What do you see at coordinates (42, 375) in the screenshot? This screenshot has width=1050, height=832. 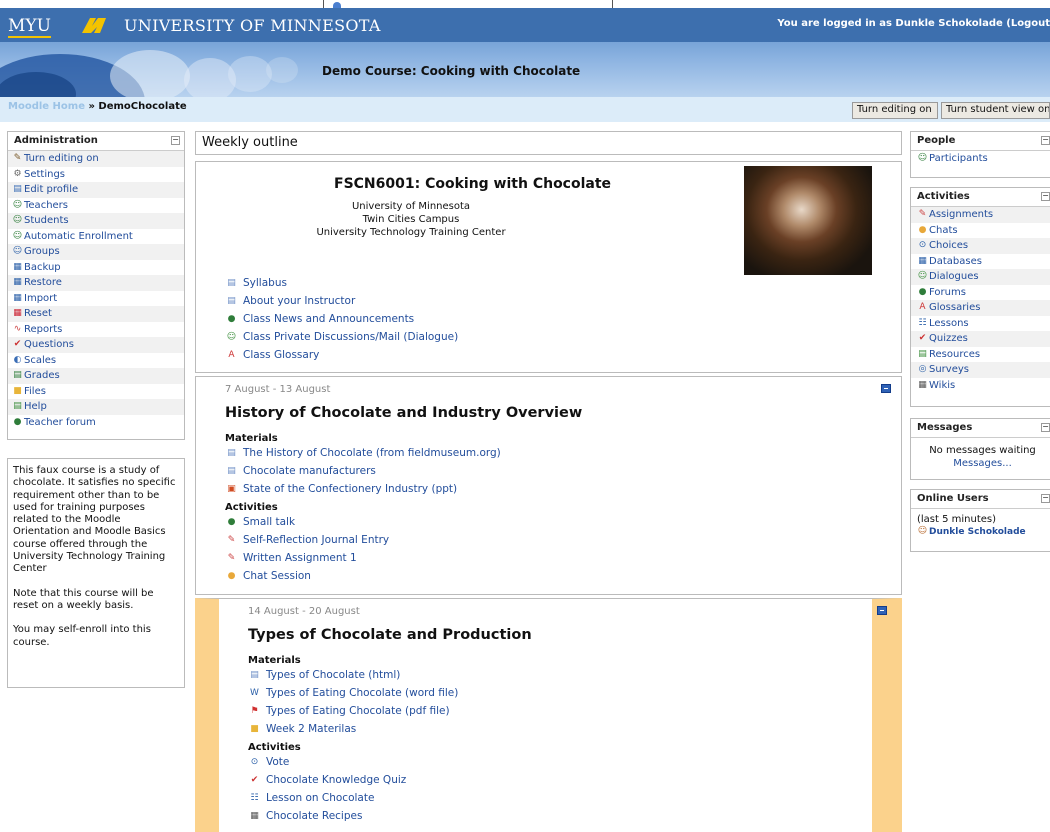 I see `admin-item-label: Grades` at bounding box center [42, 375].